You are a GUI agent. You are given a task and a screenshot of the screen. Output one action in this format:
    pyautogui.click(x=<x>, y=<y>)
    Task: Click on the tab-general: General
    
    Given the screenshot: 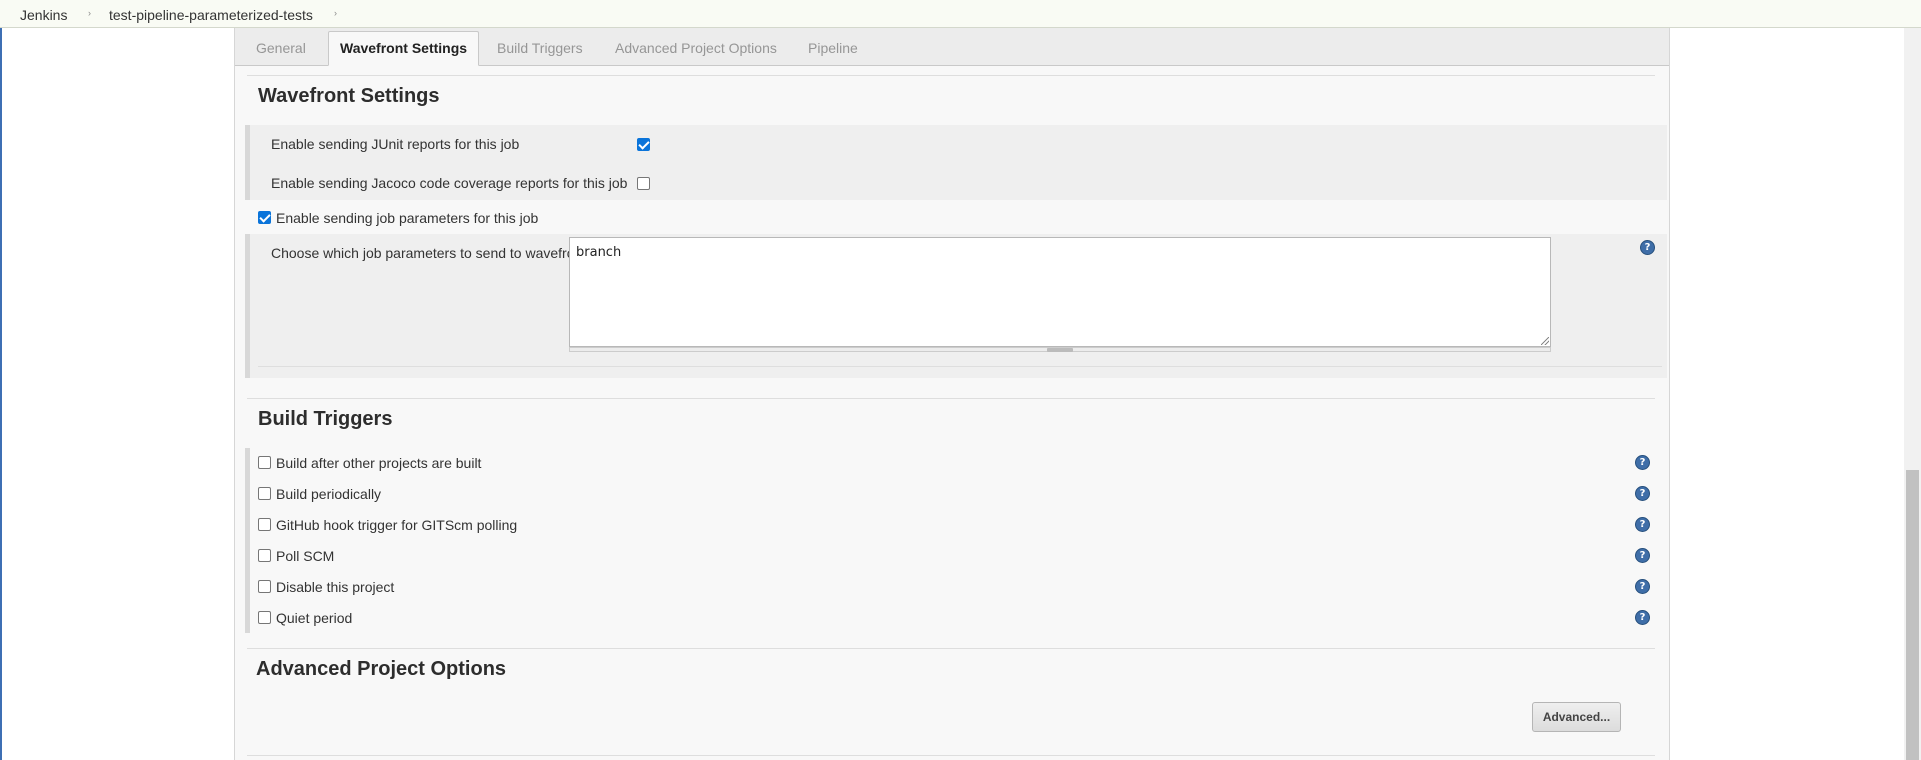 What is the action you would take?
    pyautogui.click(x=281, y=48)
    